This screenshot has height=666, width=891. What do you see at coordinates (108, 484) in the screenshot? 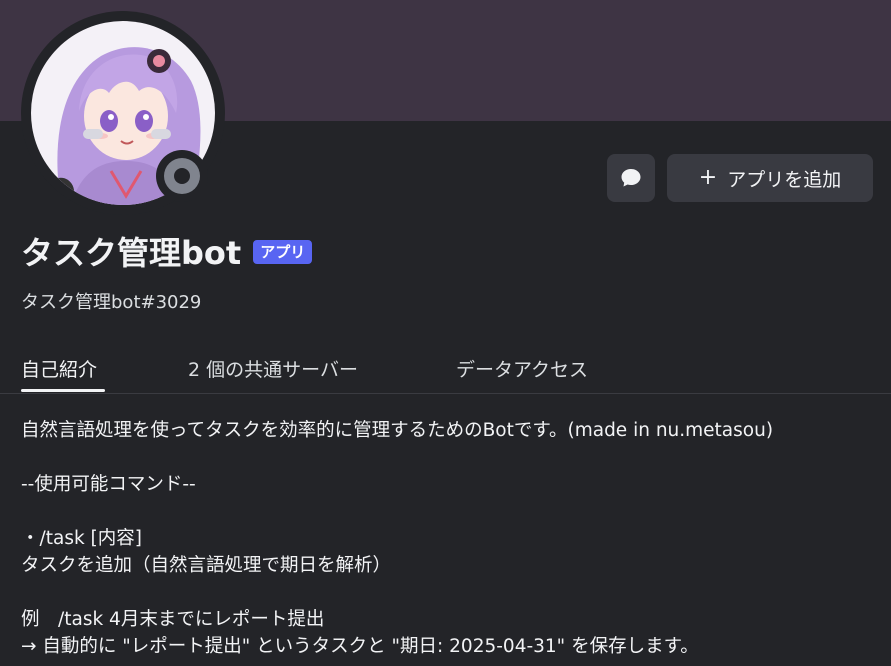
I see `bio-line: --使用可能コマンド--` at bounding box center [108, 484].